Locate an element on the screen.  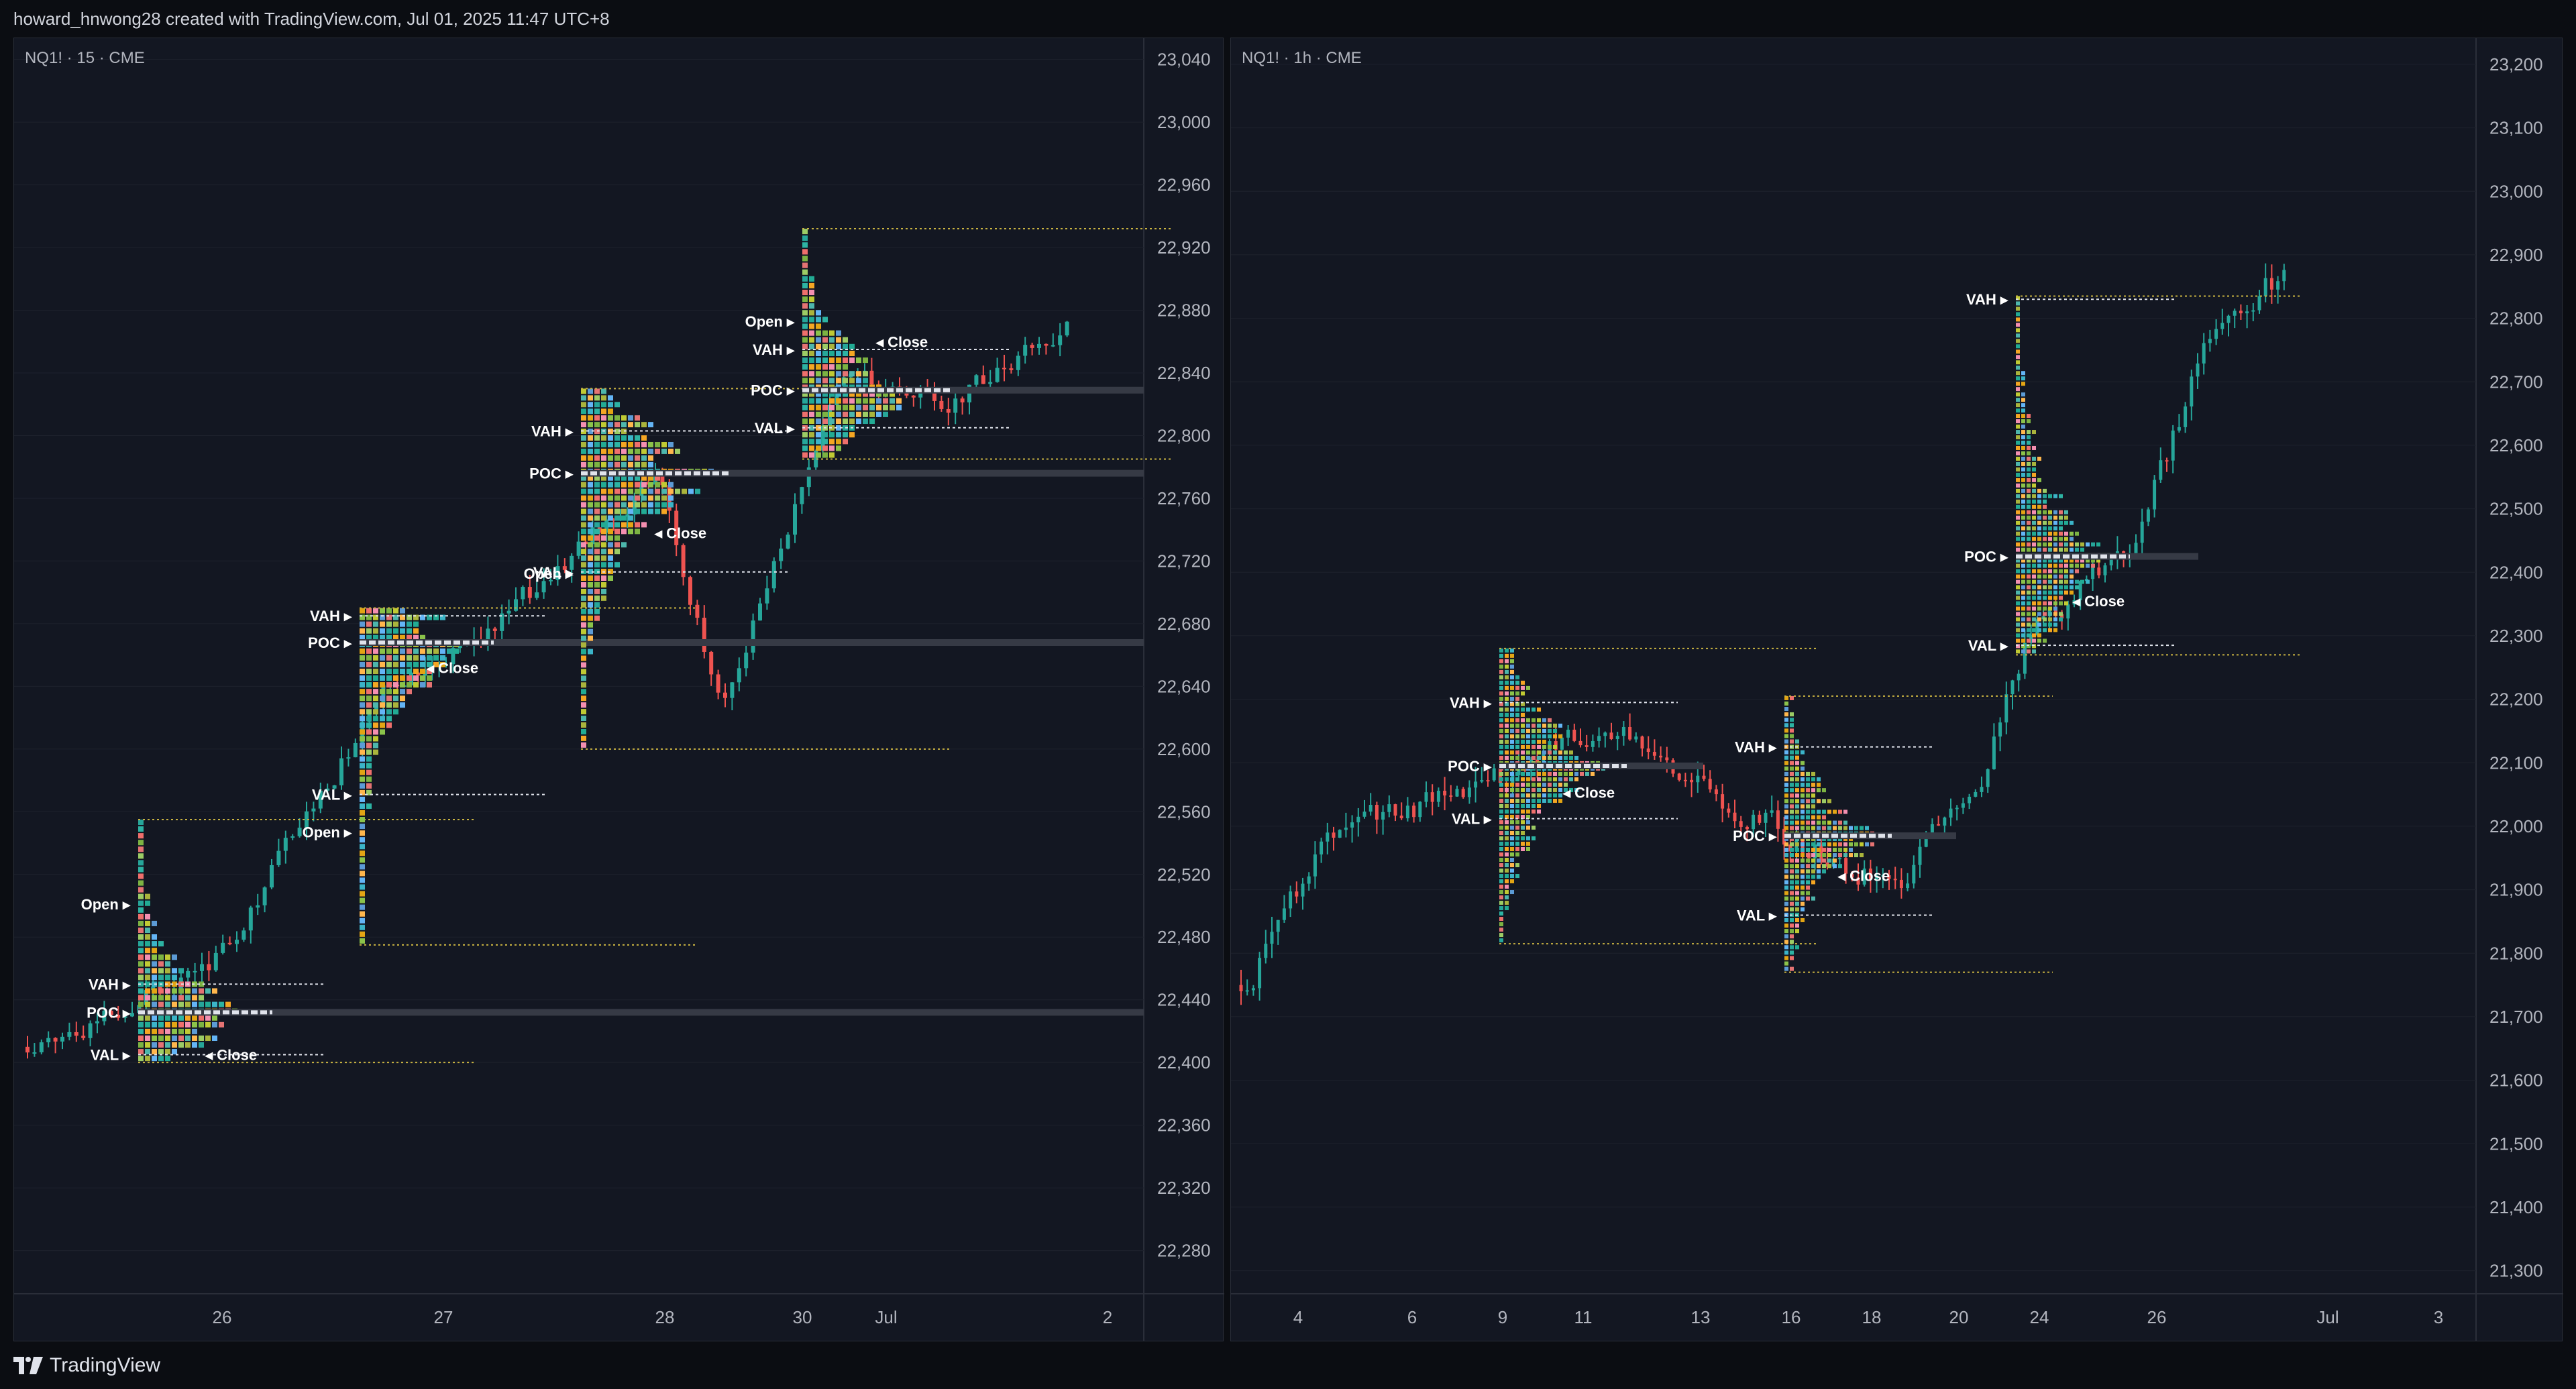
vah-label: VAH ▸ is located at coordinates (774, 349).